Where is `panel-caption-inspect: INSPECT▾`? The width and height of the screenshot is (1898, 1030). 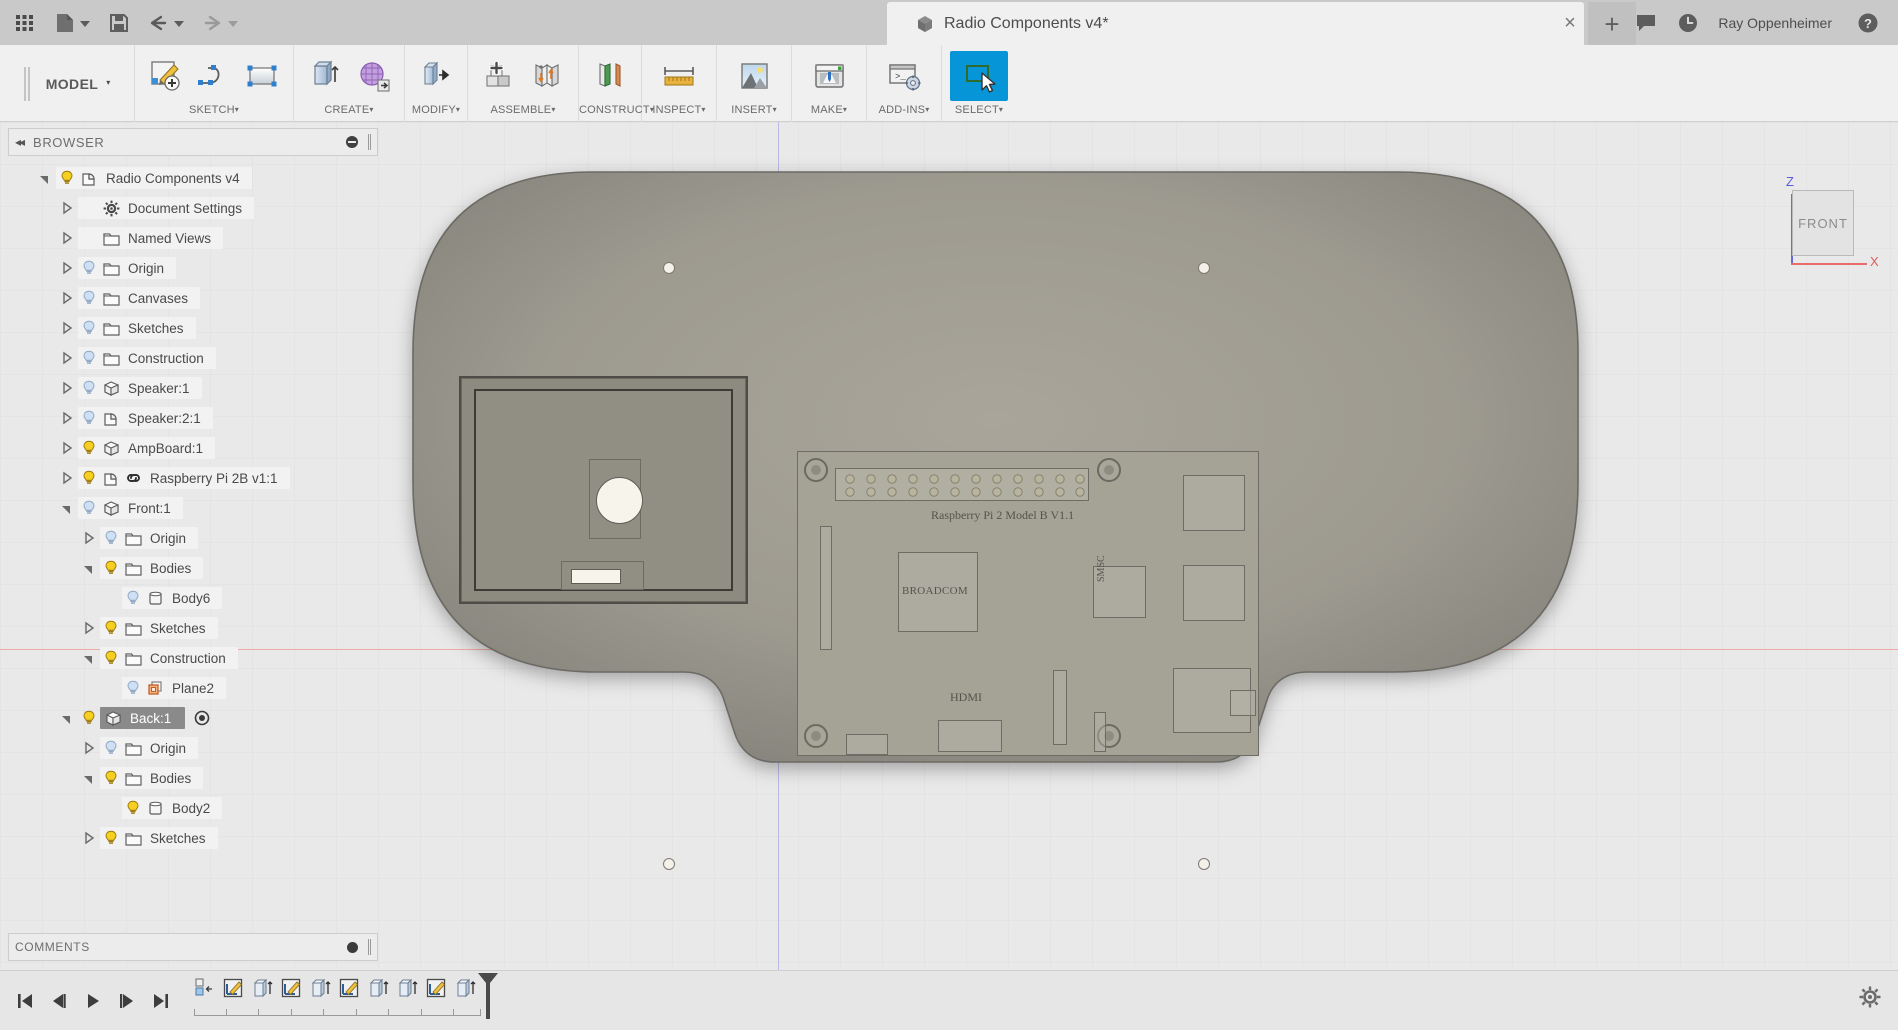
panel-caption-inspect: INSPECT▾ is located at coordinates (679, 110).